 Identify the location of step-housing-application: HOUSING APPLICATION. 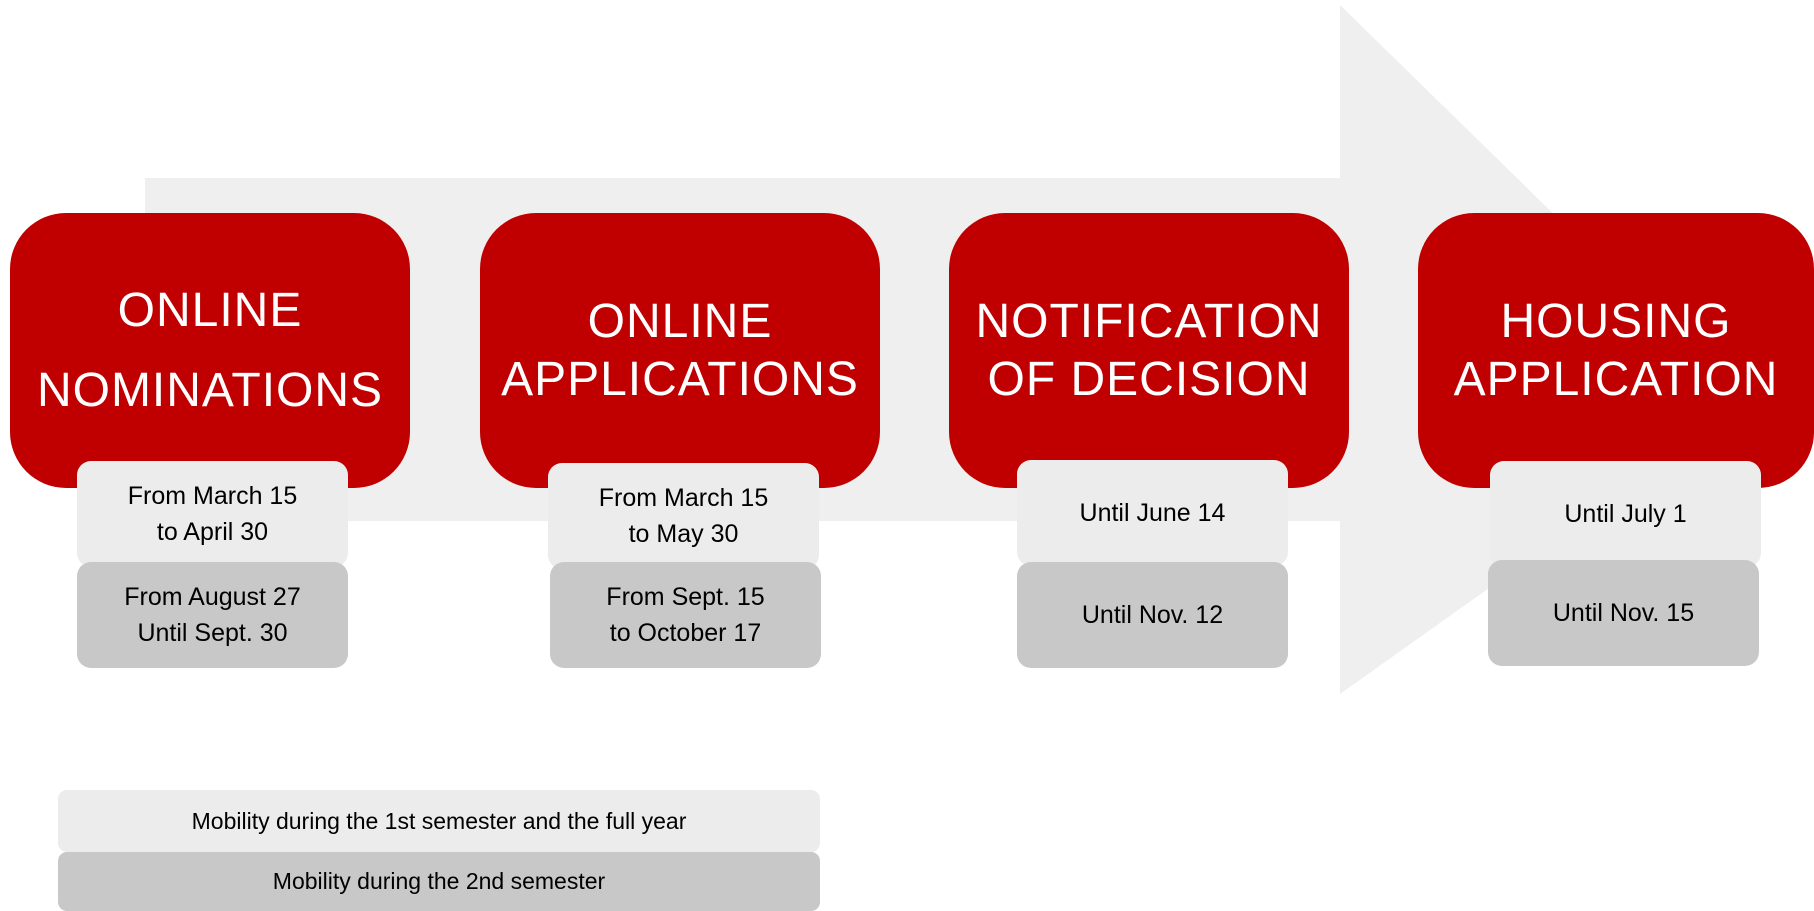
(1616, 350).